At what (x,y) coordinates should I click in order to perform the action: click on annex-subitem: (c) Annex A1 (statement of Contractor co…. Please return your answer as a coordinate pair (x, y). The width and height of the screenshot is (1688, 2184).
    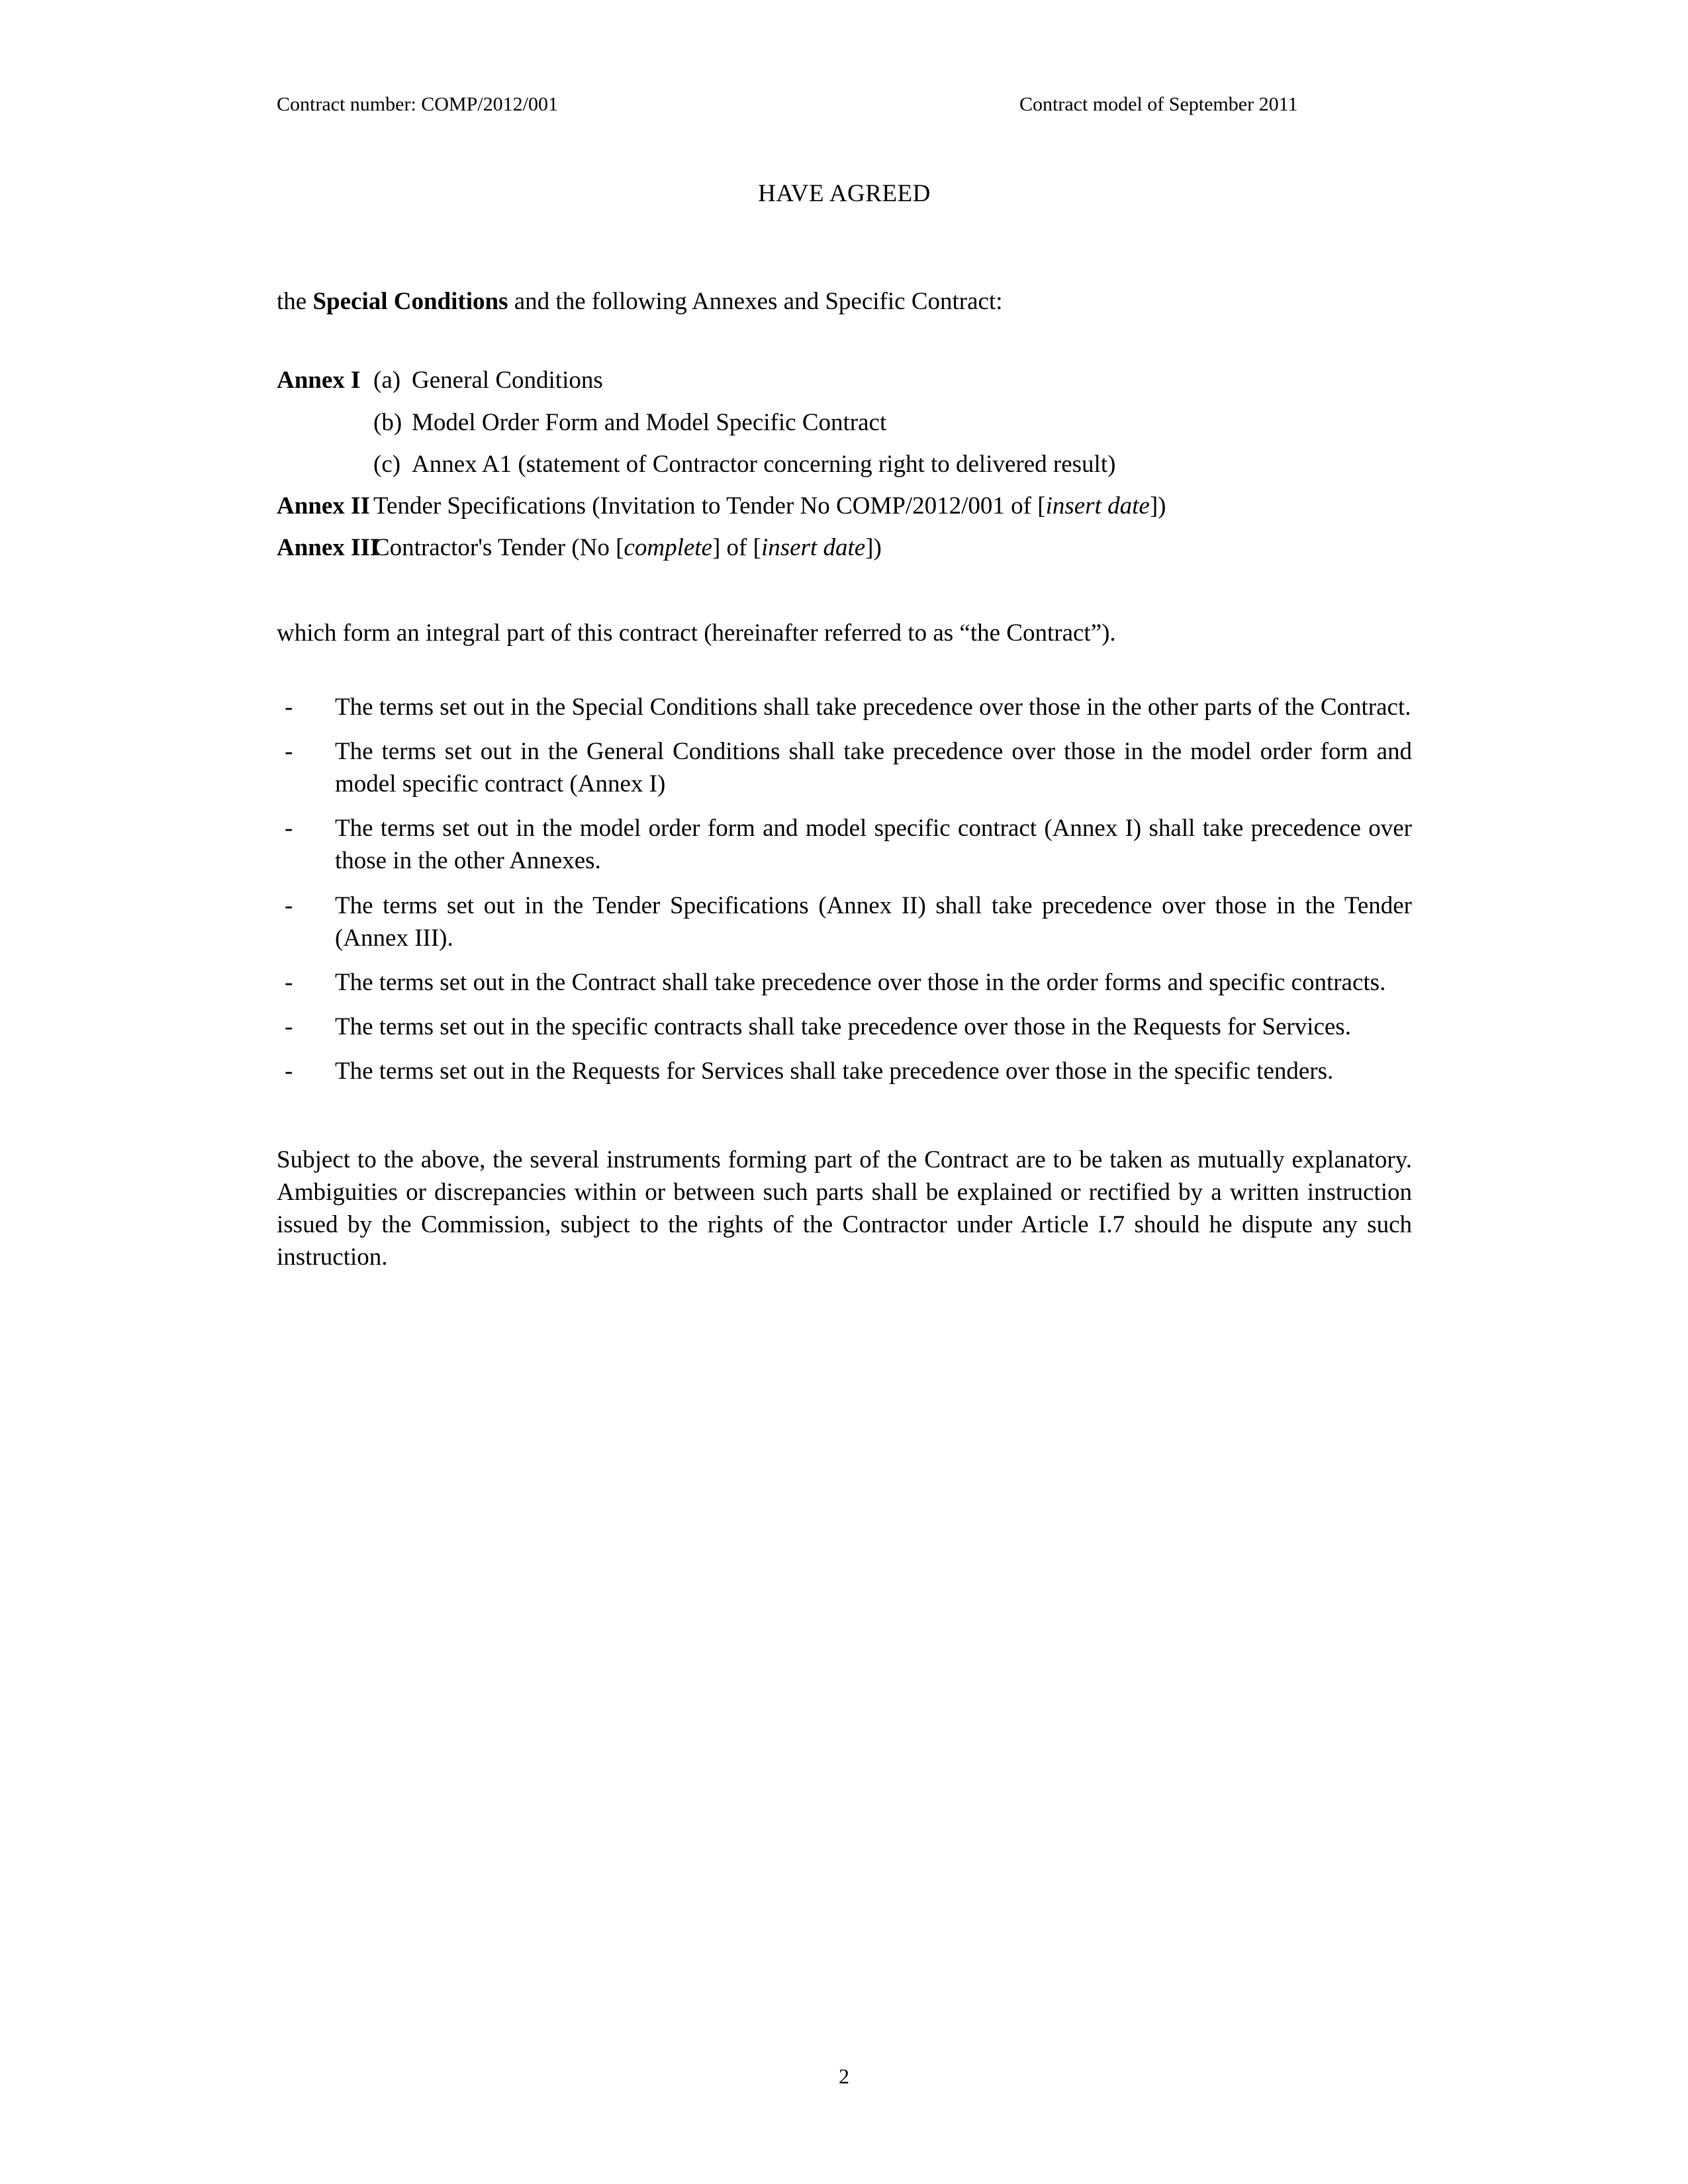
    Looking at the image, I should click on (892, 464).